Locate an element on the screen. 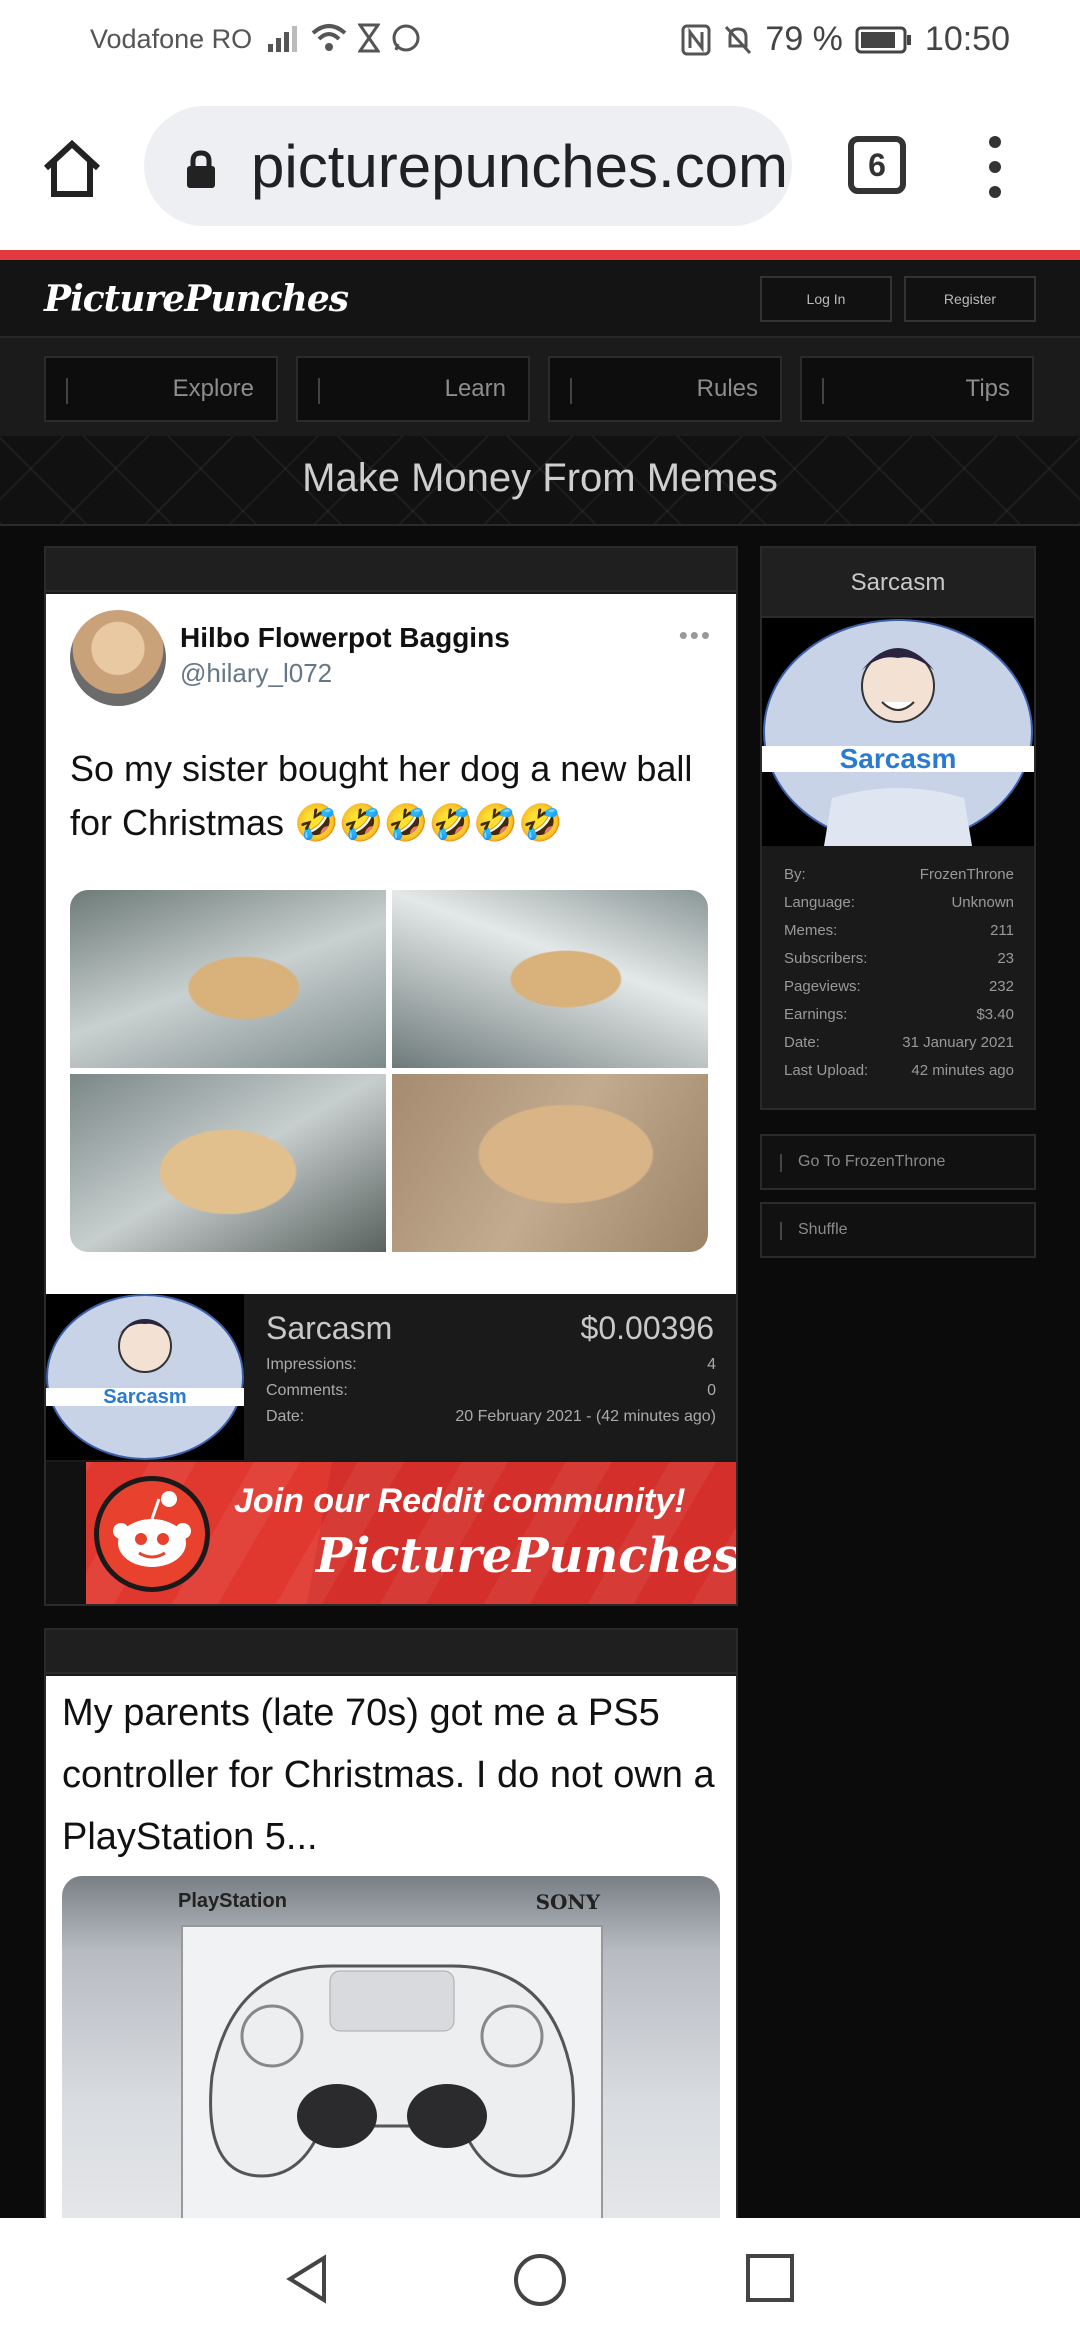  accent-bar is located at coordinates (540, 255).